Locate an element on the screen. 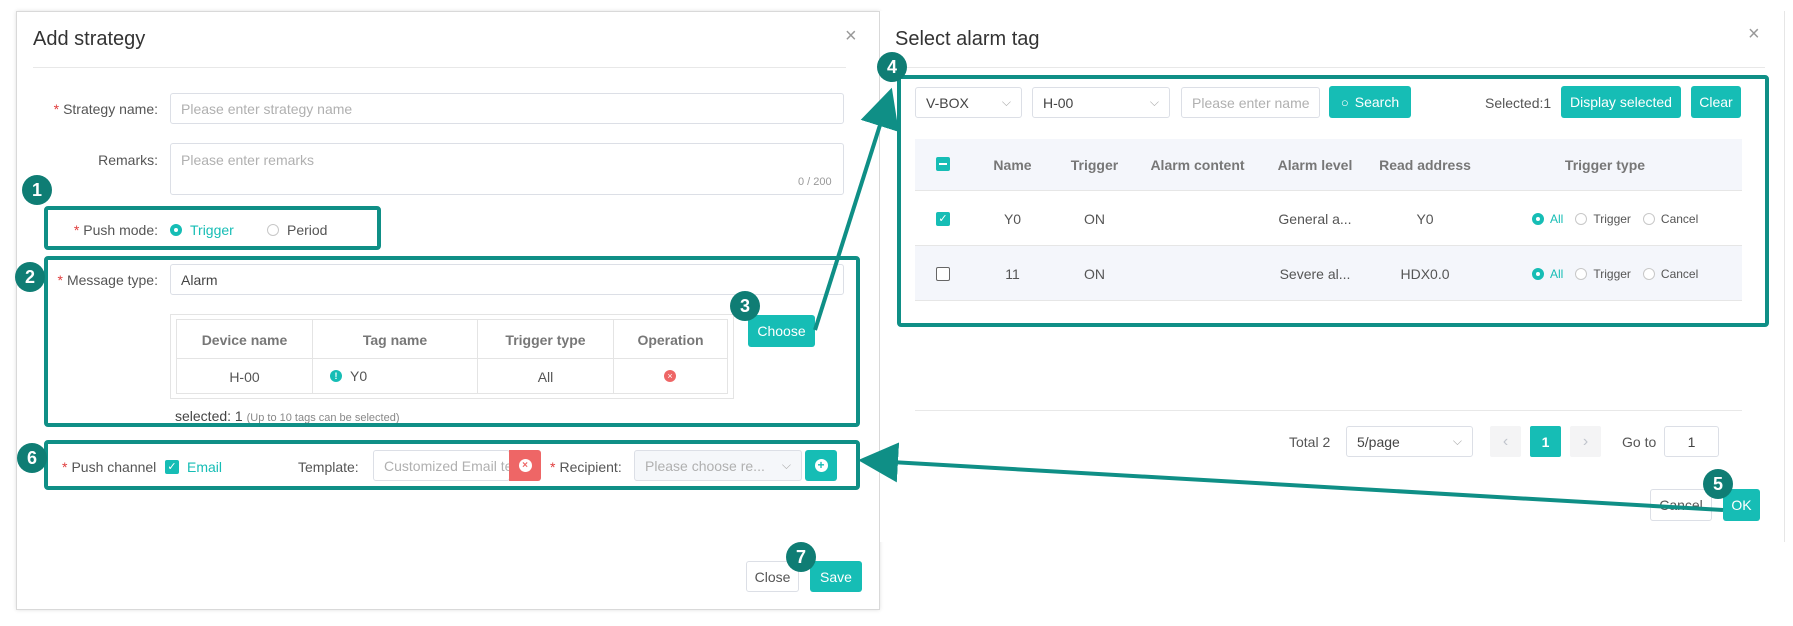  step-badge-5: 5 is located at coordinates (1718, 484).